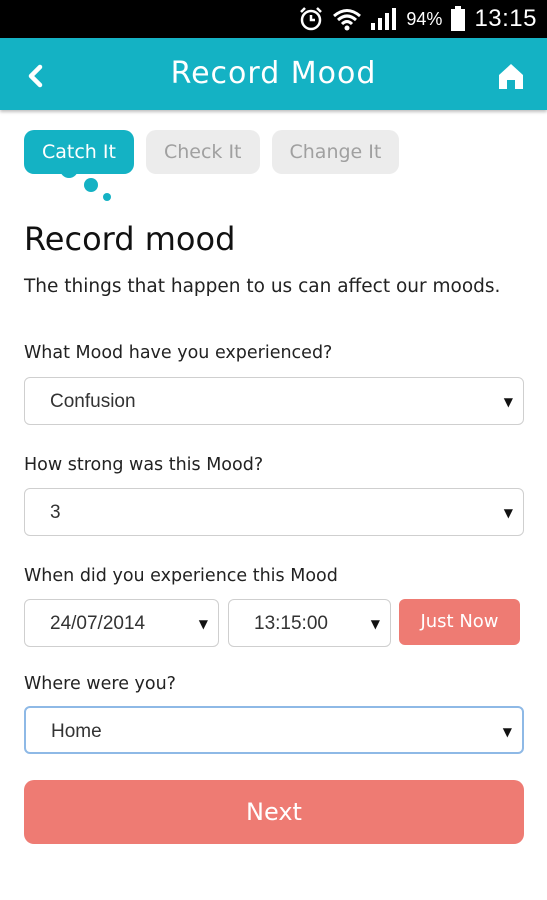  I want to click on strength-value: 3, so click(55, 512).